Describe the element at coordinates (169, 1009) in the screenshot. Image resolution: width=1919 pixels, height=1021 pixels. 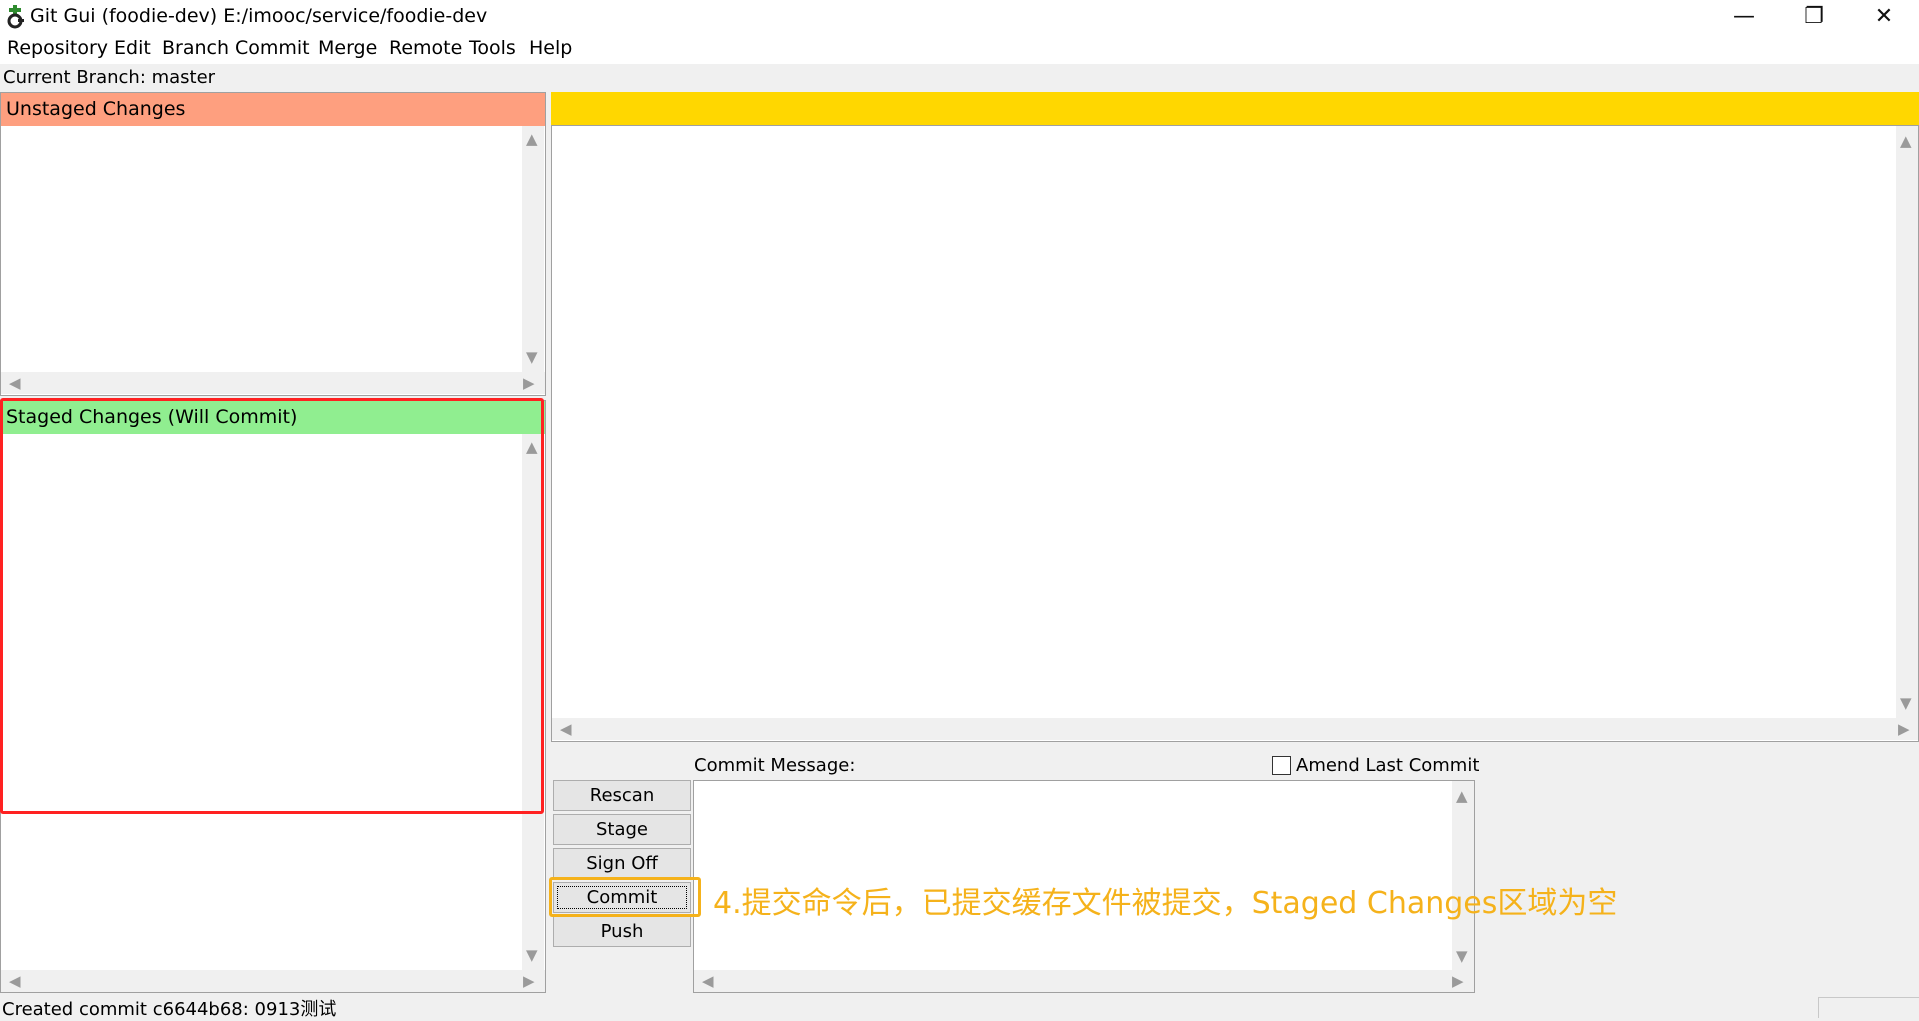
I see `status-bar-text: Created commit c6644b68: 0913测试` at that location.